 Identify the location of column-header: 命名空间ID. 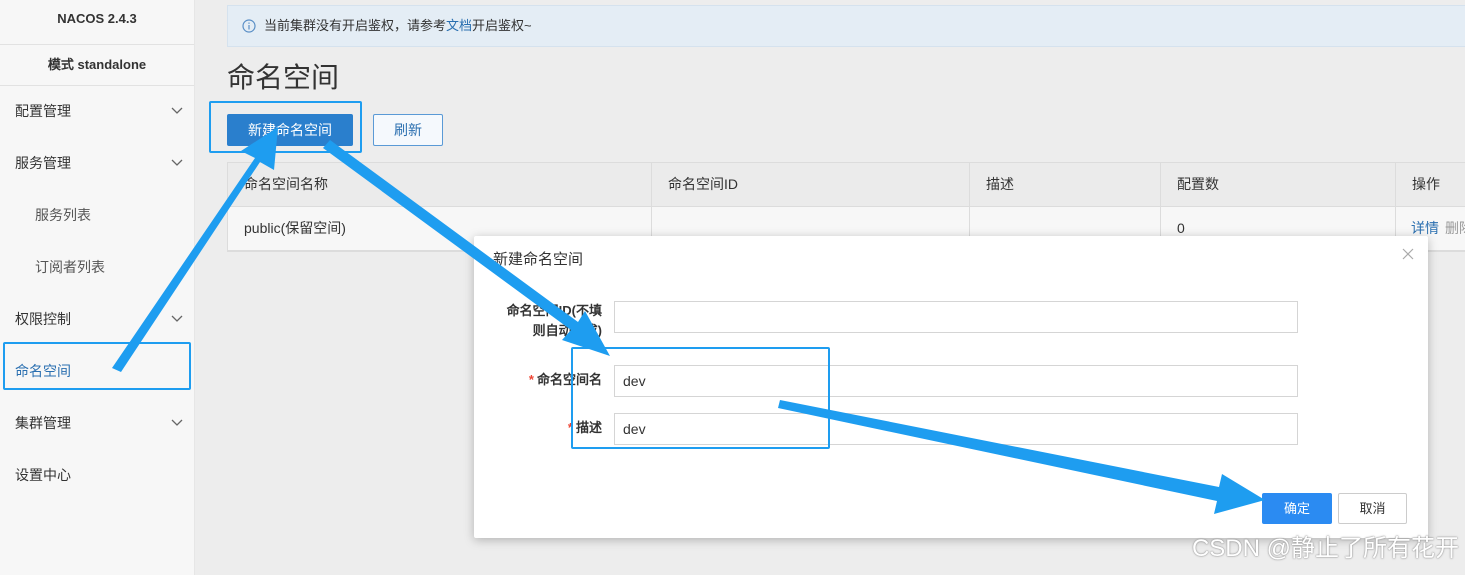
(810, 184).